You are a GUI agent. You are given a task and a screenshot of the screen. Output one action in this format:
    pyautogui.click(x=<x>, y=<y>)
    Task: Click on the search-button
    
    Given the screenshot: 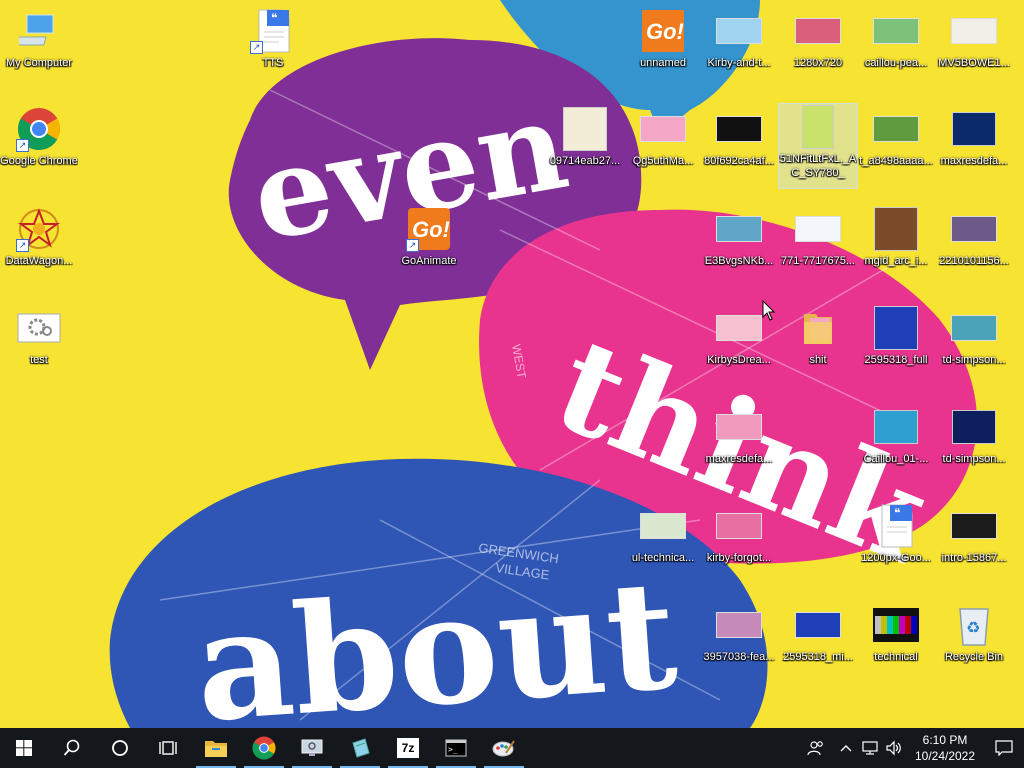 What is the action you would take?
    pyautogui.click(x=72, y=748)
    